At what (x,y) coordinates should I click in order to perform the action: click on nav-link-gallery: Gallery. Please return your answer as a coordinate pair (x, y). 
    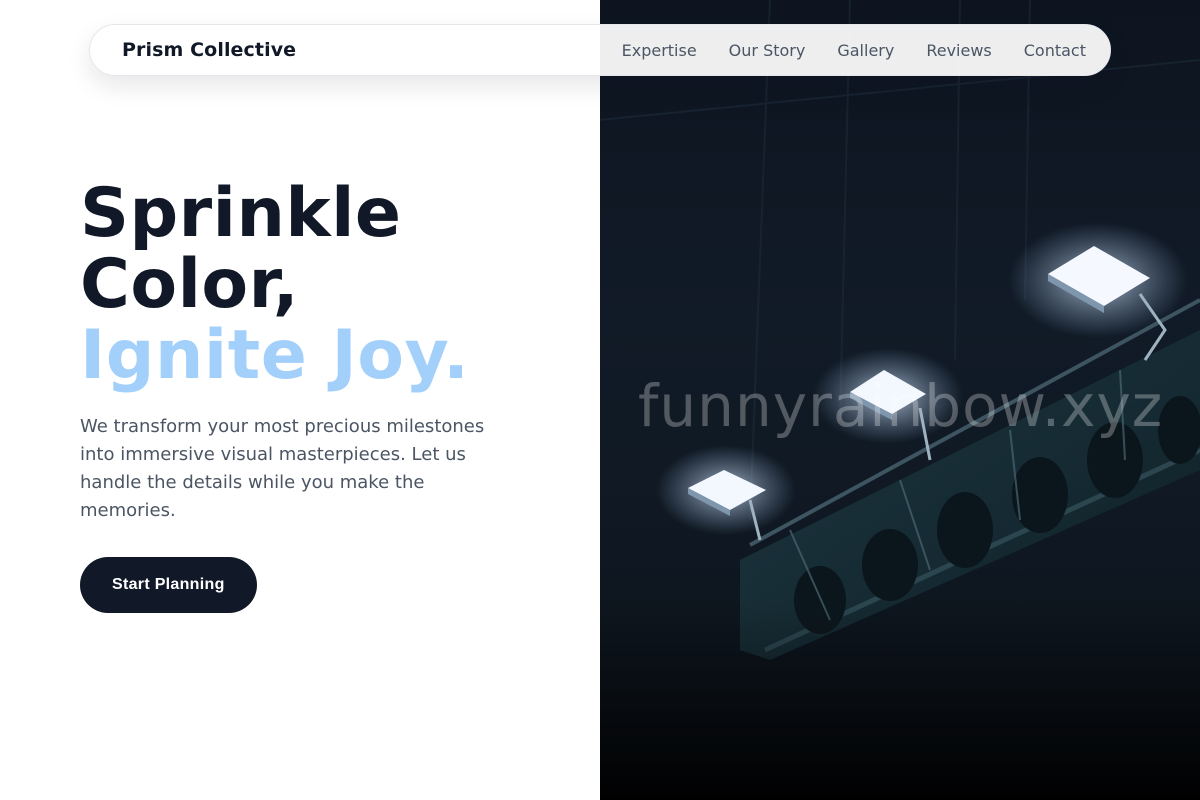
    Looking at the image, I should click on (865, 50).